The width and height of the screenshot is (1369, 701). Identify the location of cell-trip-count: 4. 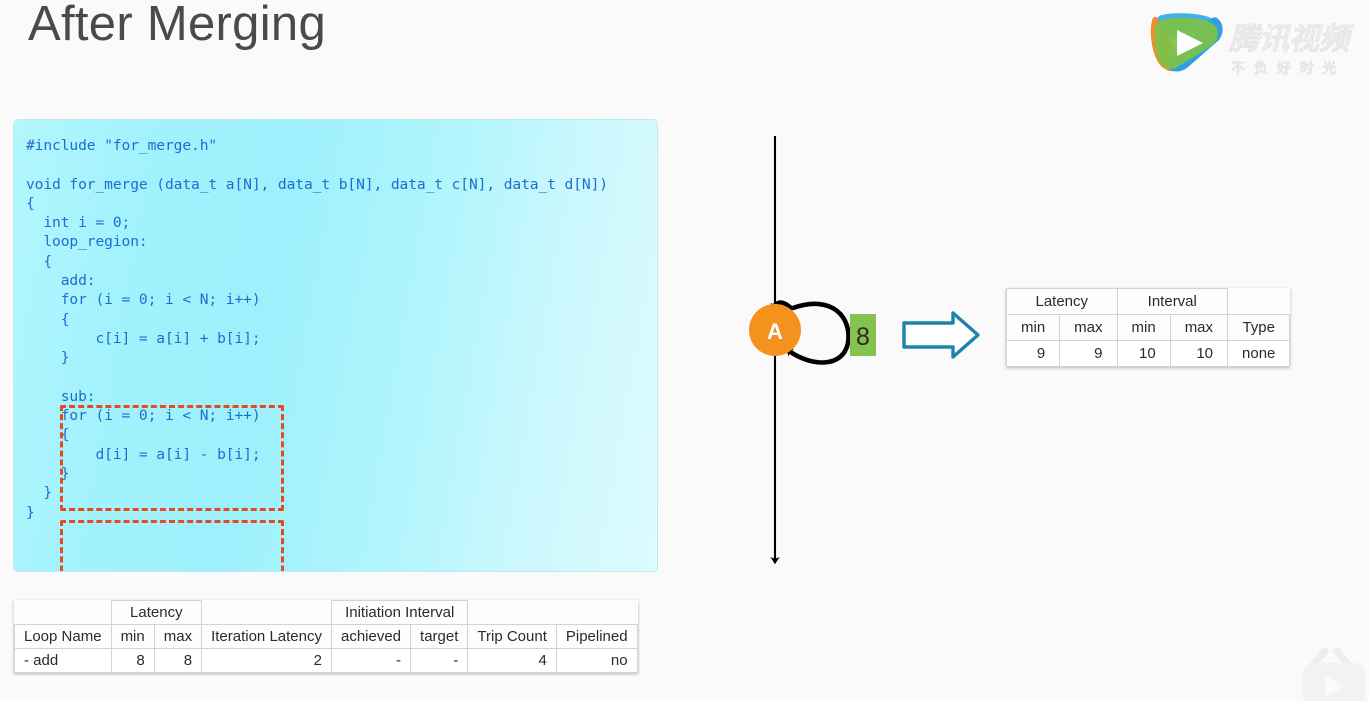
(512, 660).